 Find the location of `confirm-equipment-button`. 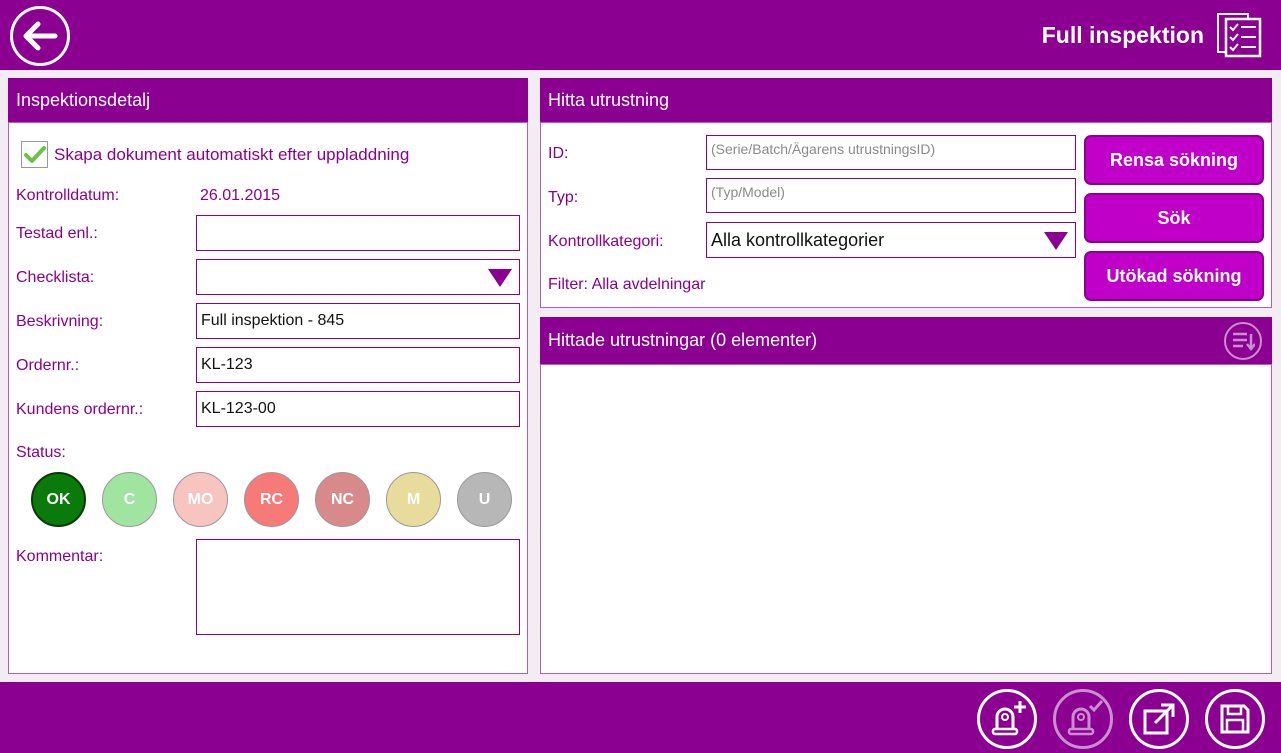

confirm-equipment-button is located at coordinates (1083, 719).